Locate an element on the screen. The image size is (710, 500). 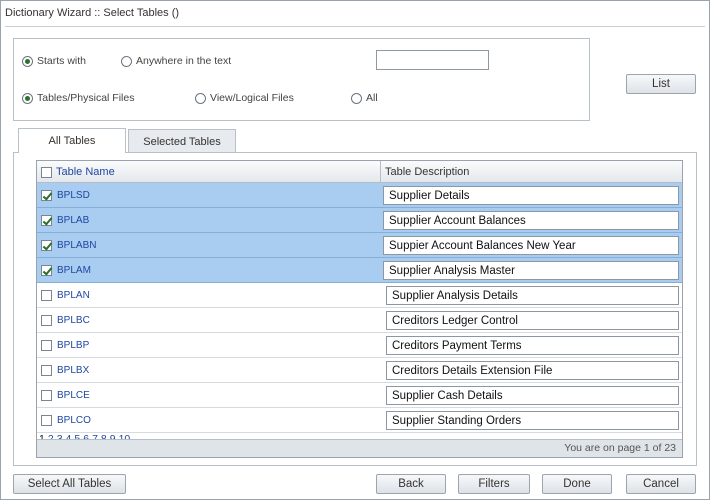
table-row: BPLCE Supplier Cash Details is located at coordinates (359, 395).